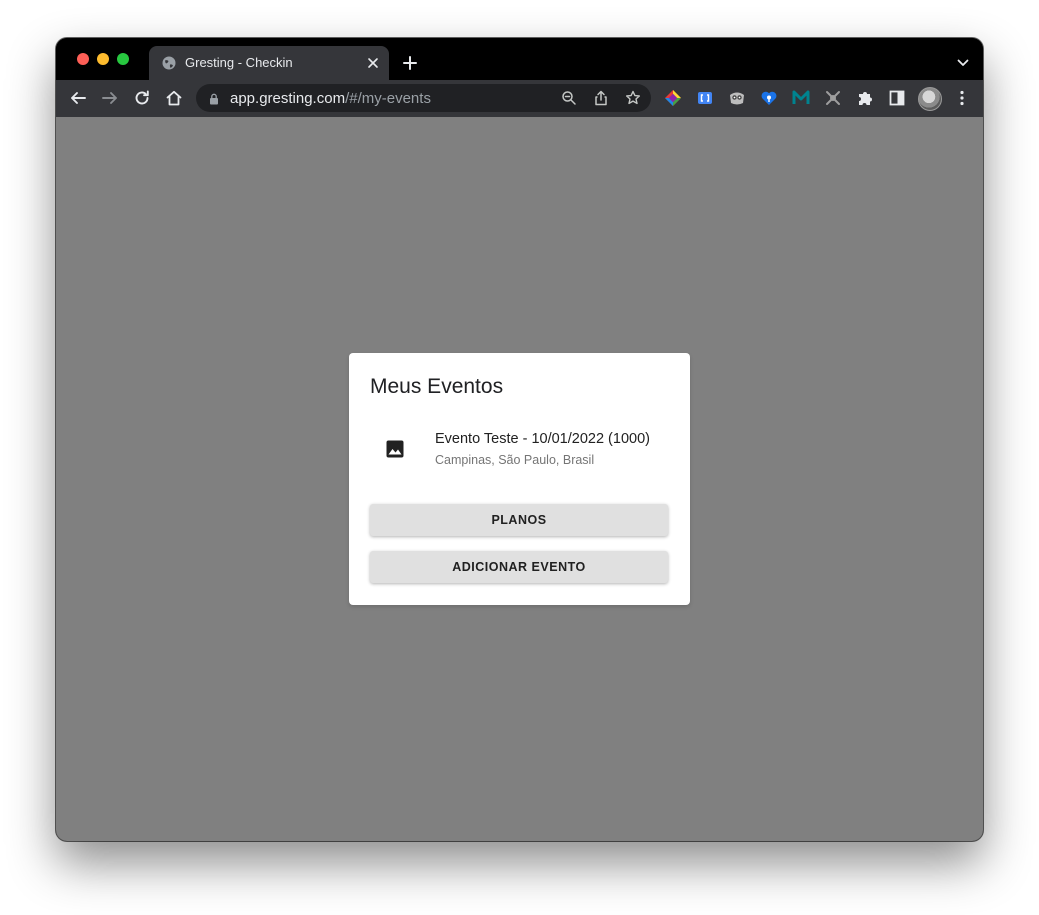  What do you see at coordinates (103, 59) in the screenshot?
I see `window-minimize-button` at bounding box center [103, 59].